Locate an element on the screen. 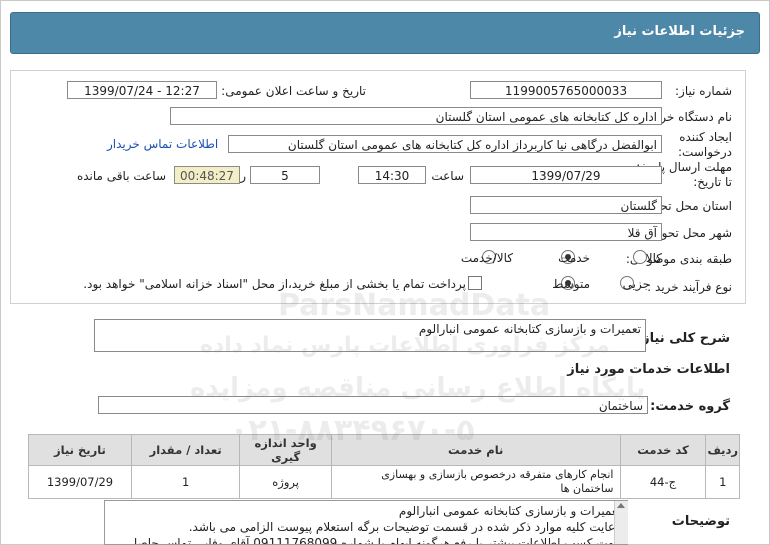 This screenshot has width=770, height=545. announce-date-field: 1399/07/24 - 12:27 is located at coordinates (142, 90).